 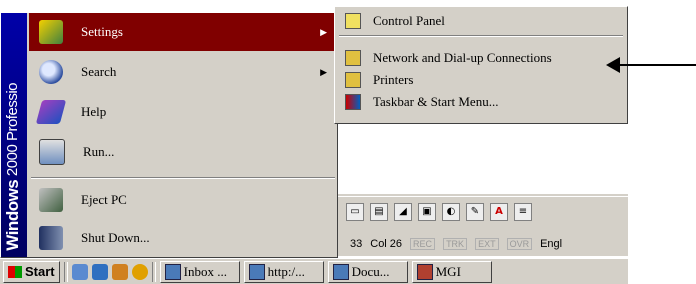 What do you see at coordinates (183, 178) in the screenshot?
I see `menu-divider` at bounding box center [183, 178].